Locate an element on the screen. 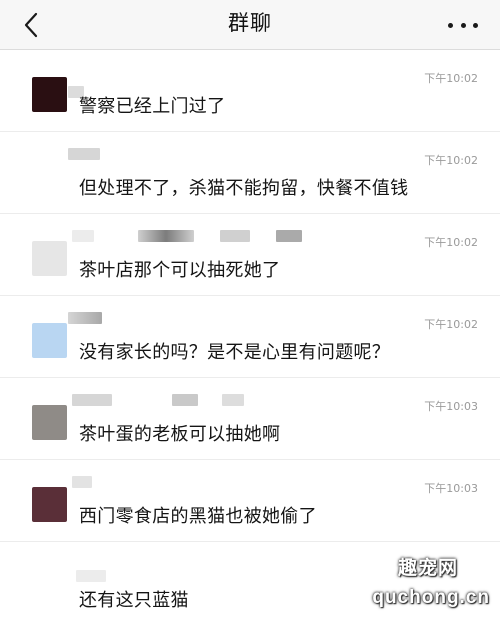 This screenshot has width=500, height=617. page-title: 群聊 is located at coordinates (250, 23).